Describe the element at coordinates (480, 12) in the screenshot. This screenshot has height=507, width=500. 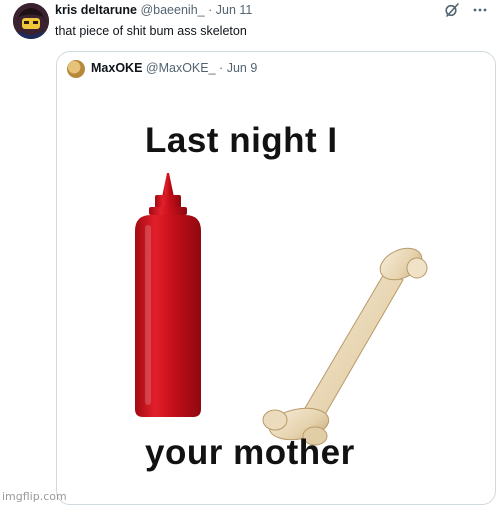
I see `more-icon` at that location.